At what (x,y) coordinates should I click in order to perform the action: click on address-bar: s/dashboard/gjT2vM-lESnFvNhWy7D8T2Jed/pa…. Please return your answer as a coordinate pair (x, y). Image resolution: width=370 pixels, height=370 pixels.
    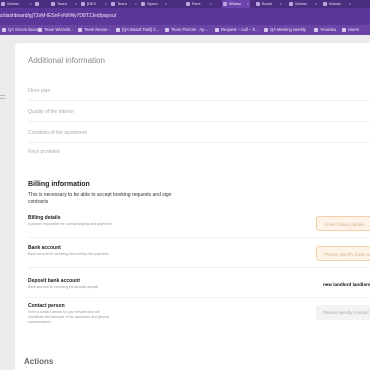
    Looking at the image, I should click on (185, 16).